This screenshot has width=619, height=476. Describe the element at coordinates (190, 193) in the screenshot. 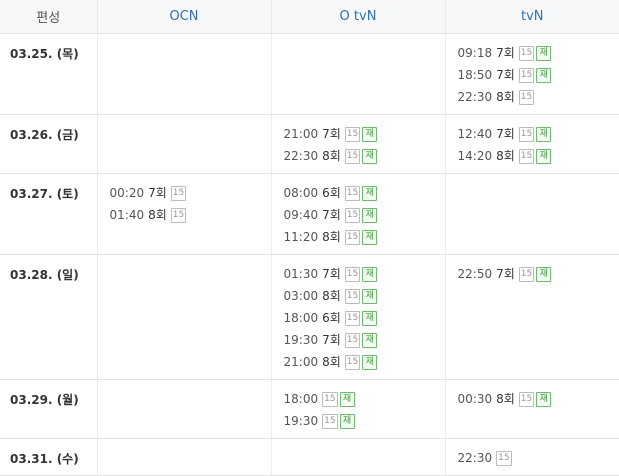

I see `broadcast-entry: 00:207회15` at that location.